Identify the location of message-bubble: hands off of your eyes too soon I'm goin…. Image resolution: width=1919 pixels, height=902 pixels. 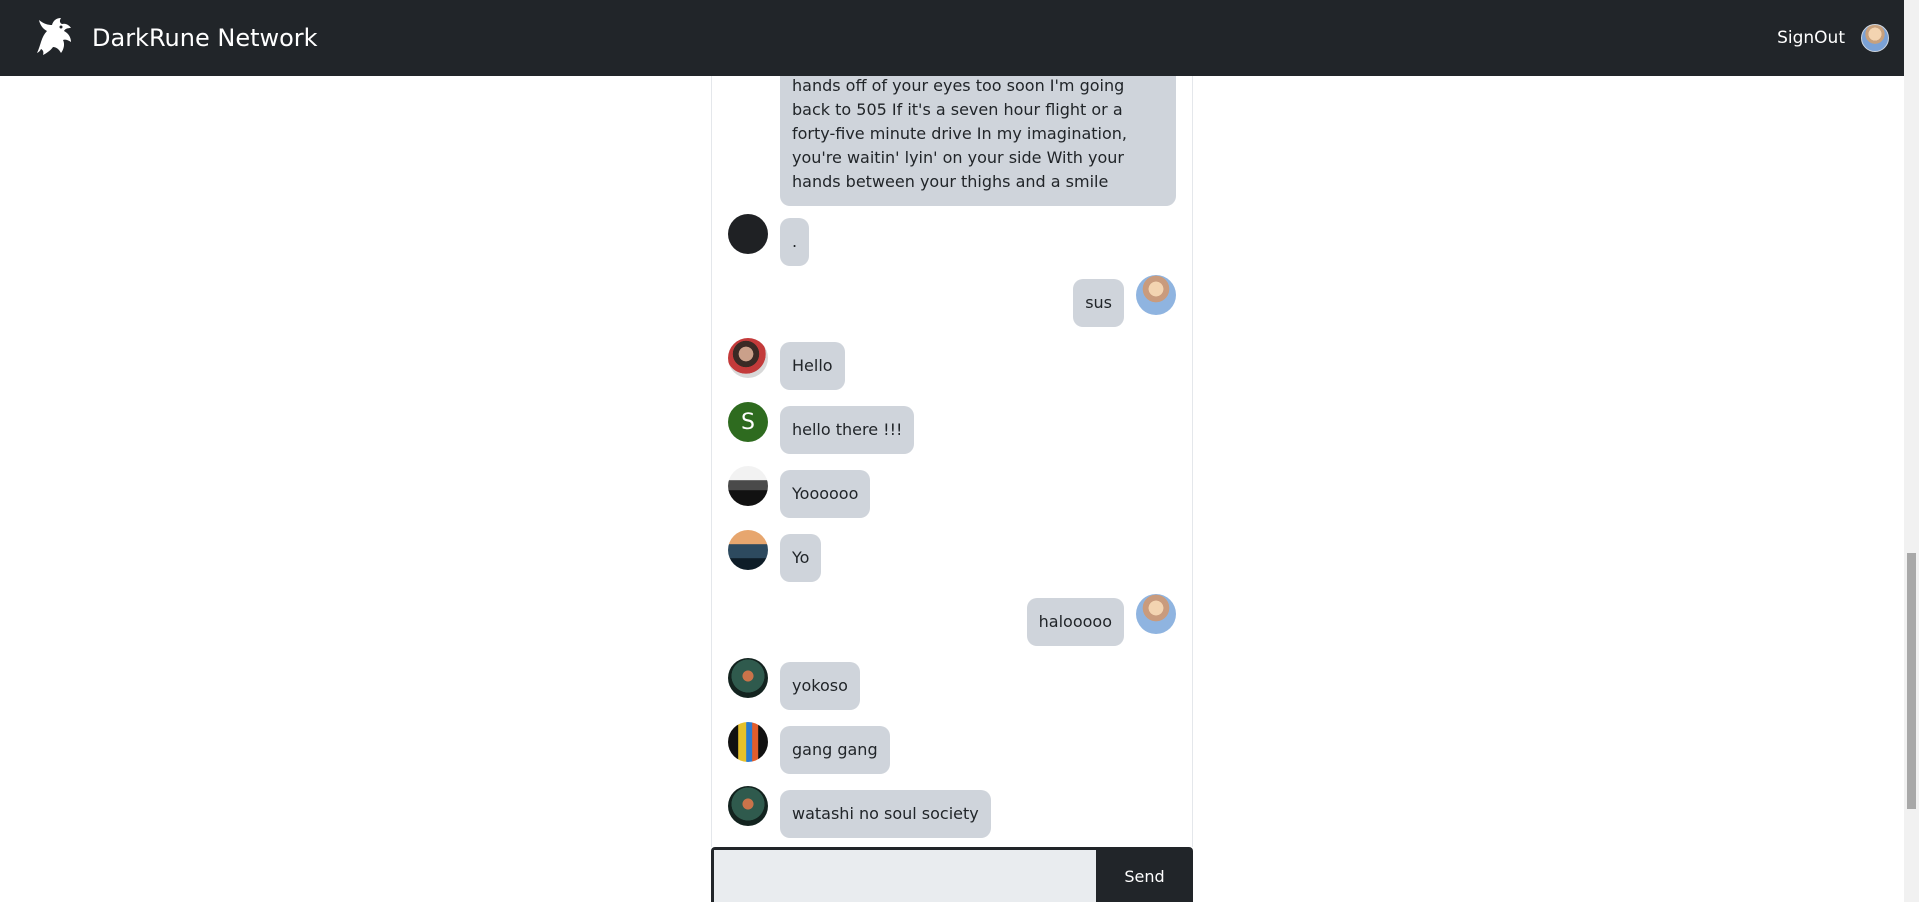
(978, 141).